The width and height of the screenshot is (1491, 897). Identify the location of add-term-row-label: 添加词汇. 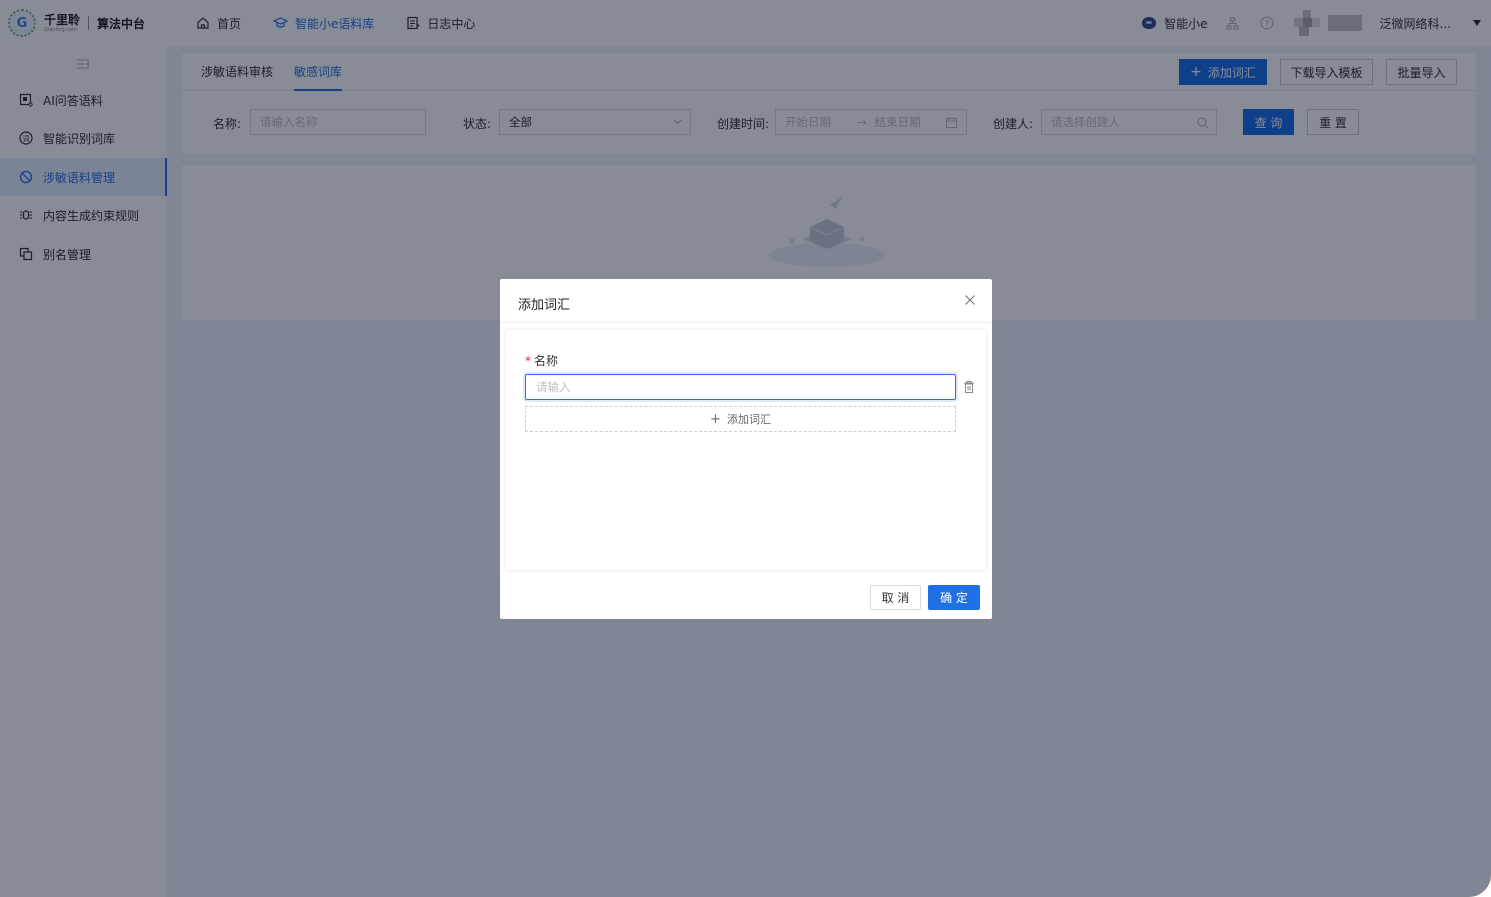
(748, 419).